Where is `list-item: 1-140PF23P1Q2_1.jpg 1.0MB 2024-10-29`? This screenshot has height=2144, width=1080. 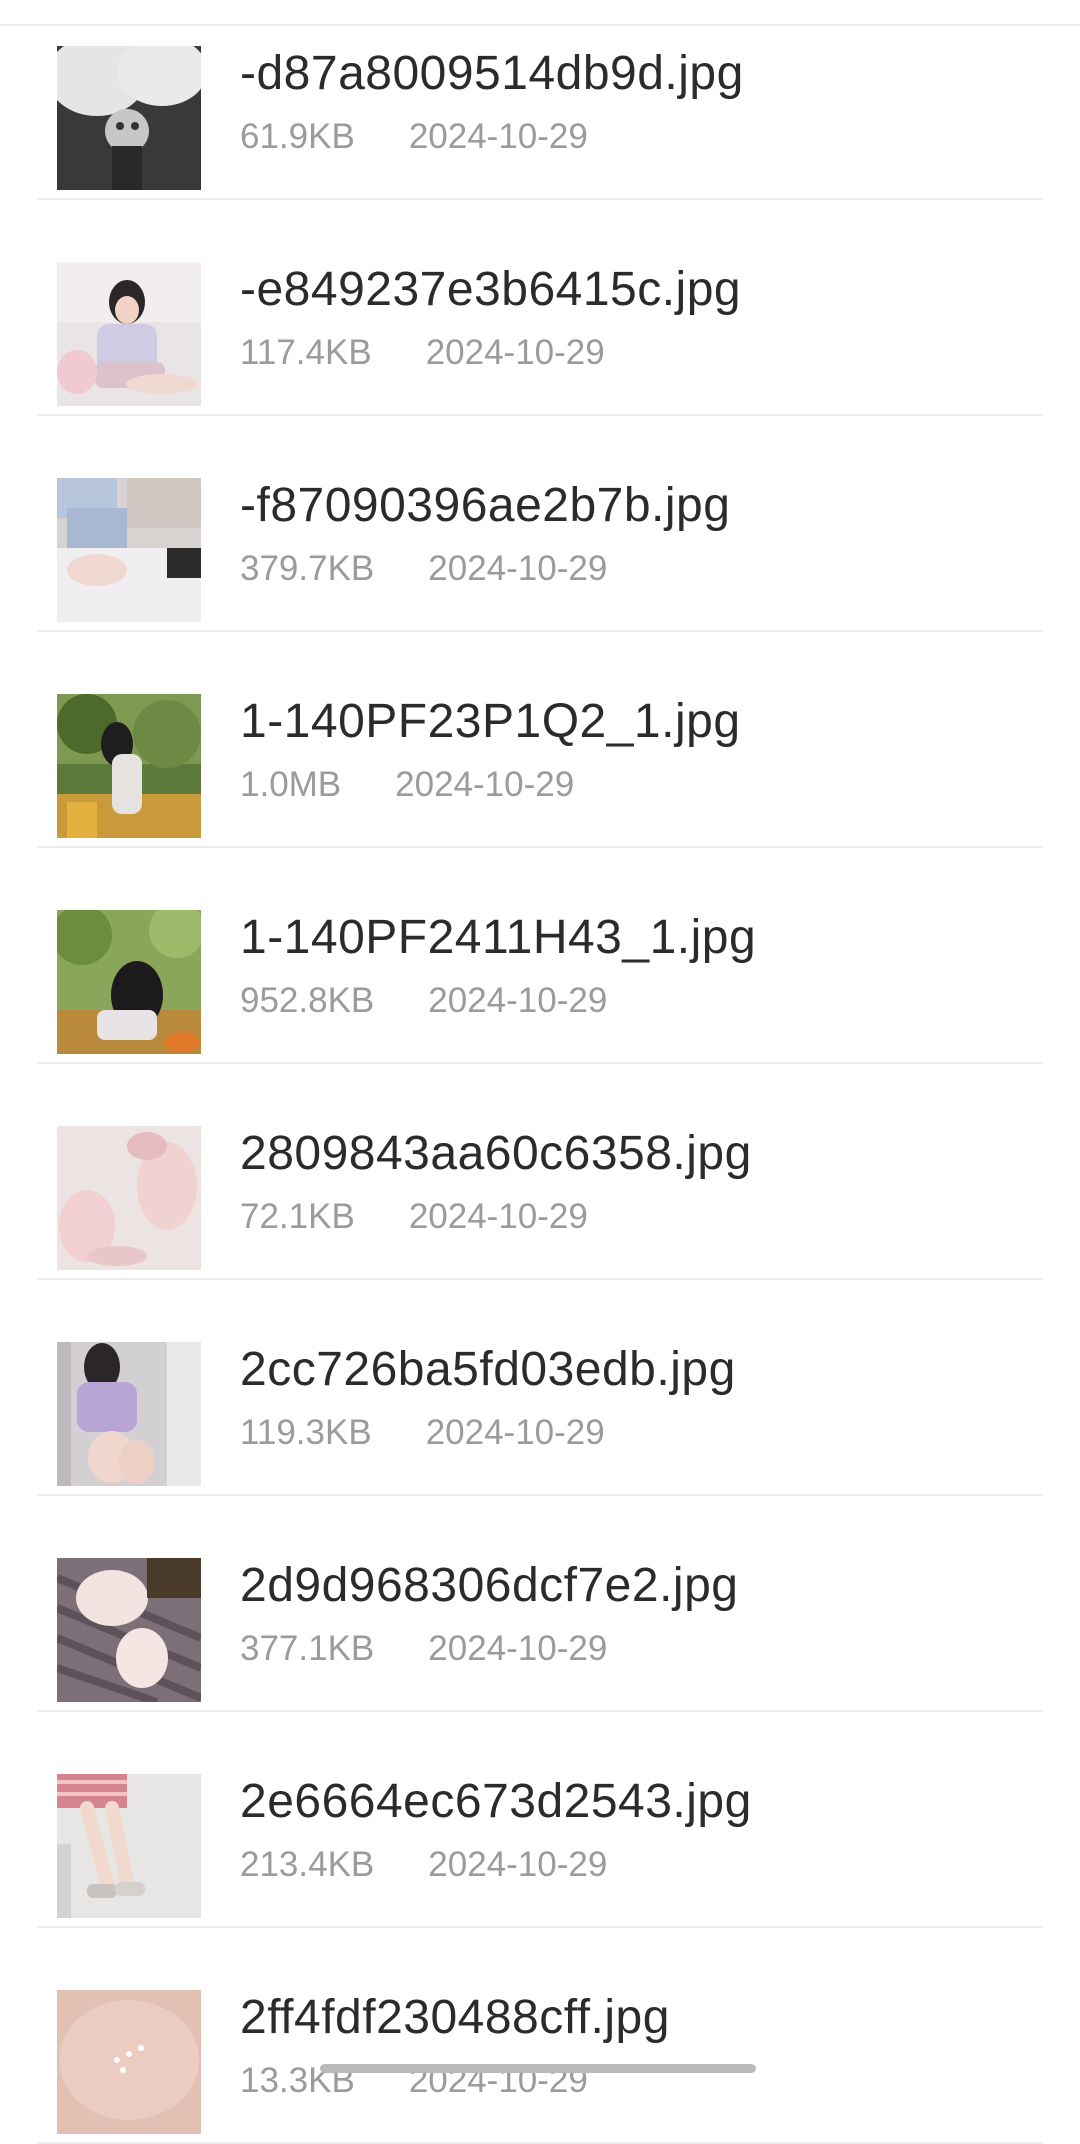 list-item: 1-140PF23P1Q2_1.jpg 1.0MB 2024-10-29 is located at coordinates (540, 740).